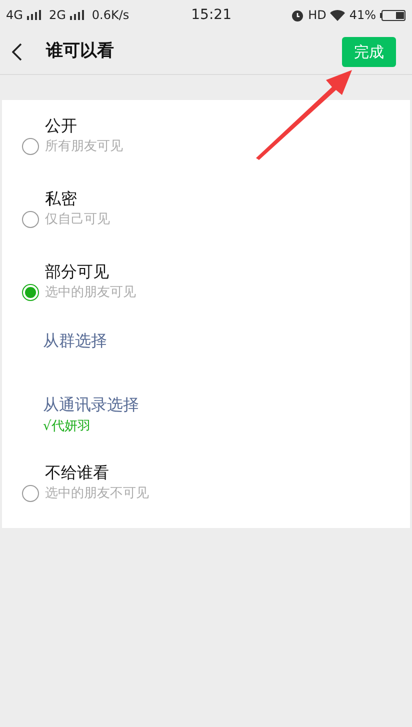  I want to click on network-label: 2G, so click(57, 15).